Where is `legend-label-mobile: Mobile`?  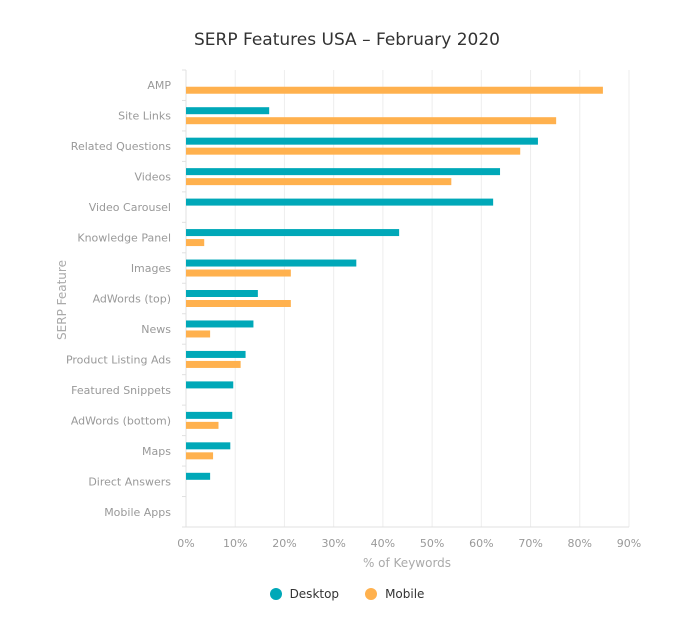
legend-label-mobile: Mobile is located at coordinates (405, 594).